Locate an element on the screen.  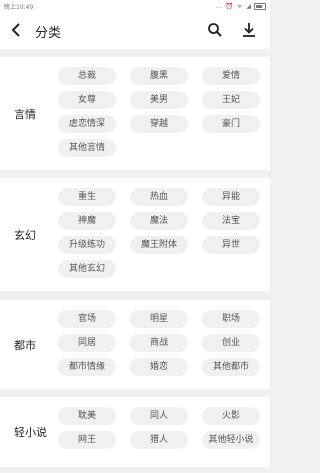
category-tag: 女尊 is located at coordinates (87, 100).